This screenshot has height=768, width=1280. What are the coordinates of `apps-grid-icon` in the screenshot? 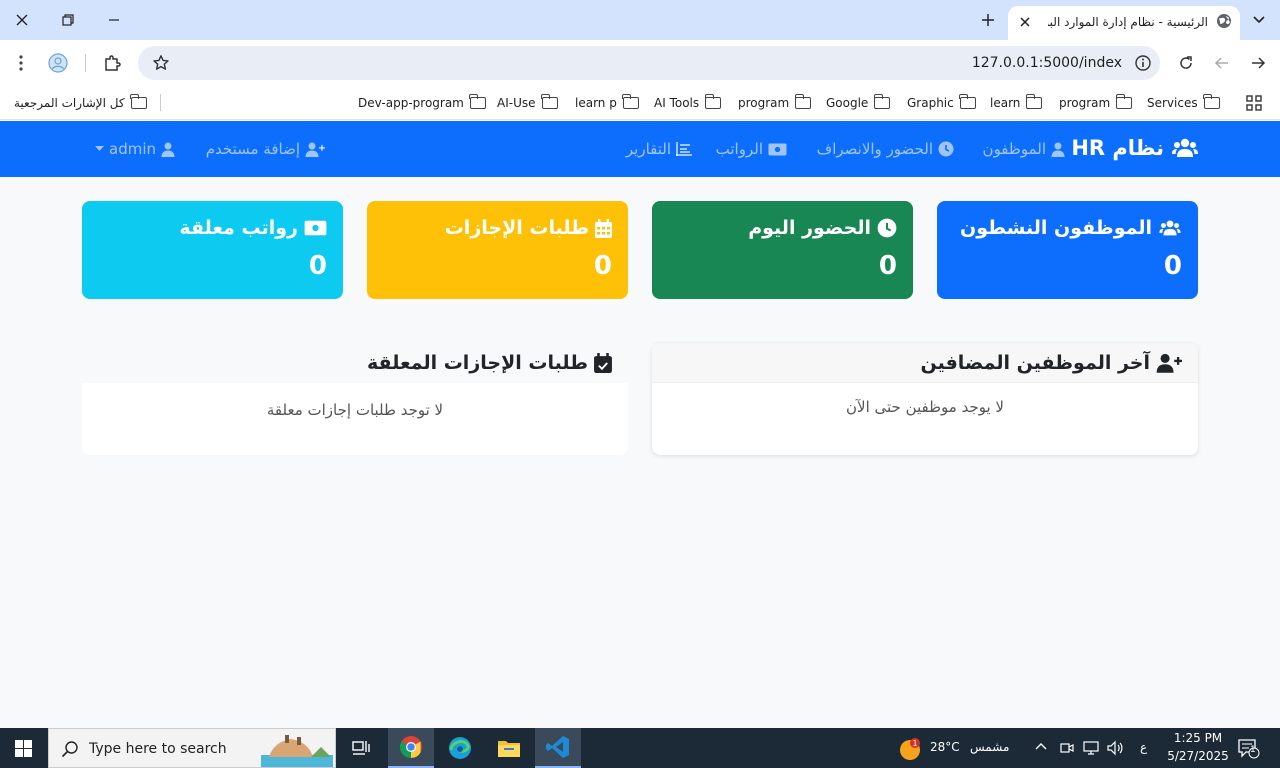 It's located at (1254, 103).